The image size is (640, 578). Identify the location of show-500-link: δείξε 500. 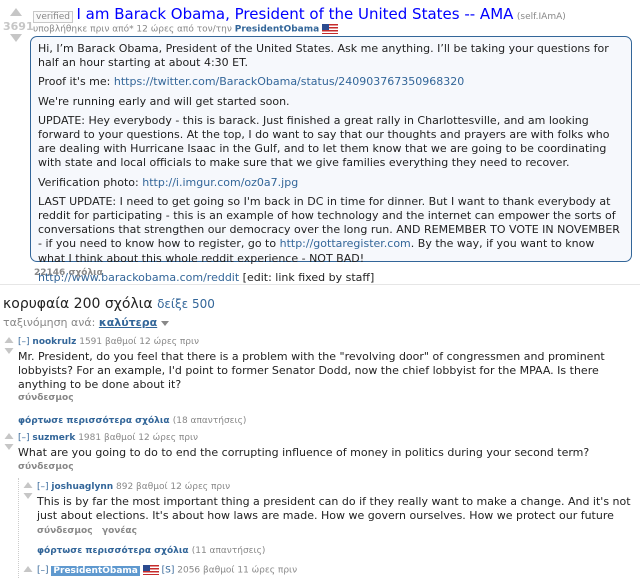
(186, 304).